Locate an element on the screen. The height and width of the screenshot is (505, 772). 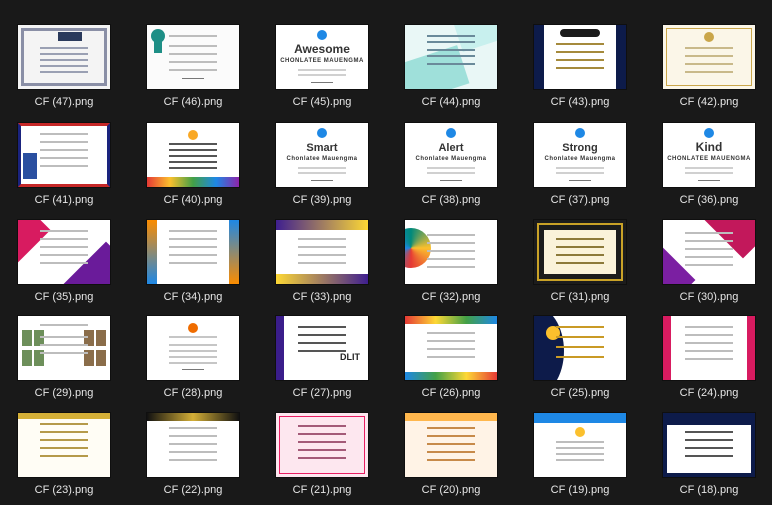
file-name: CF (47).png is located at coordinates (64, 102).